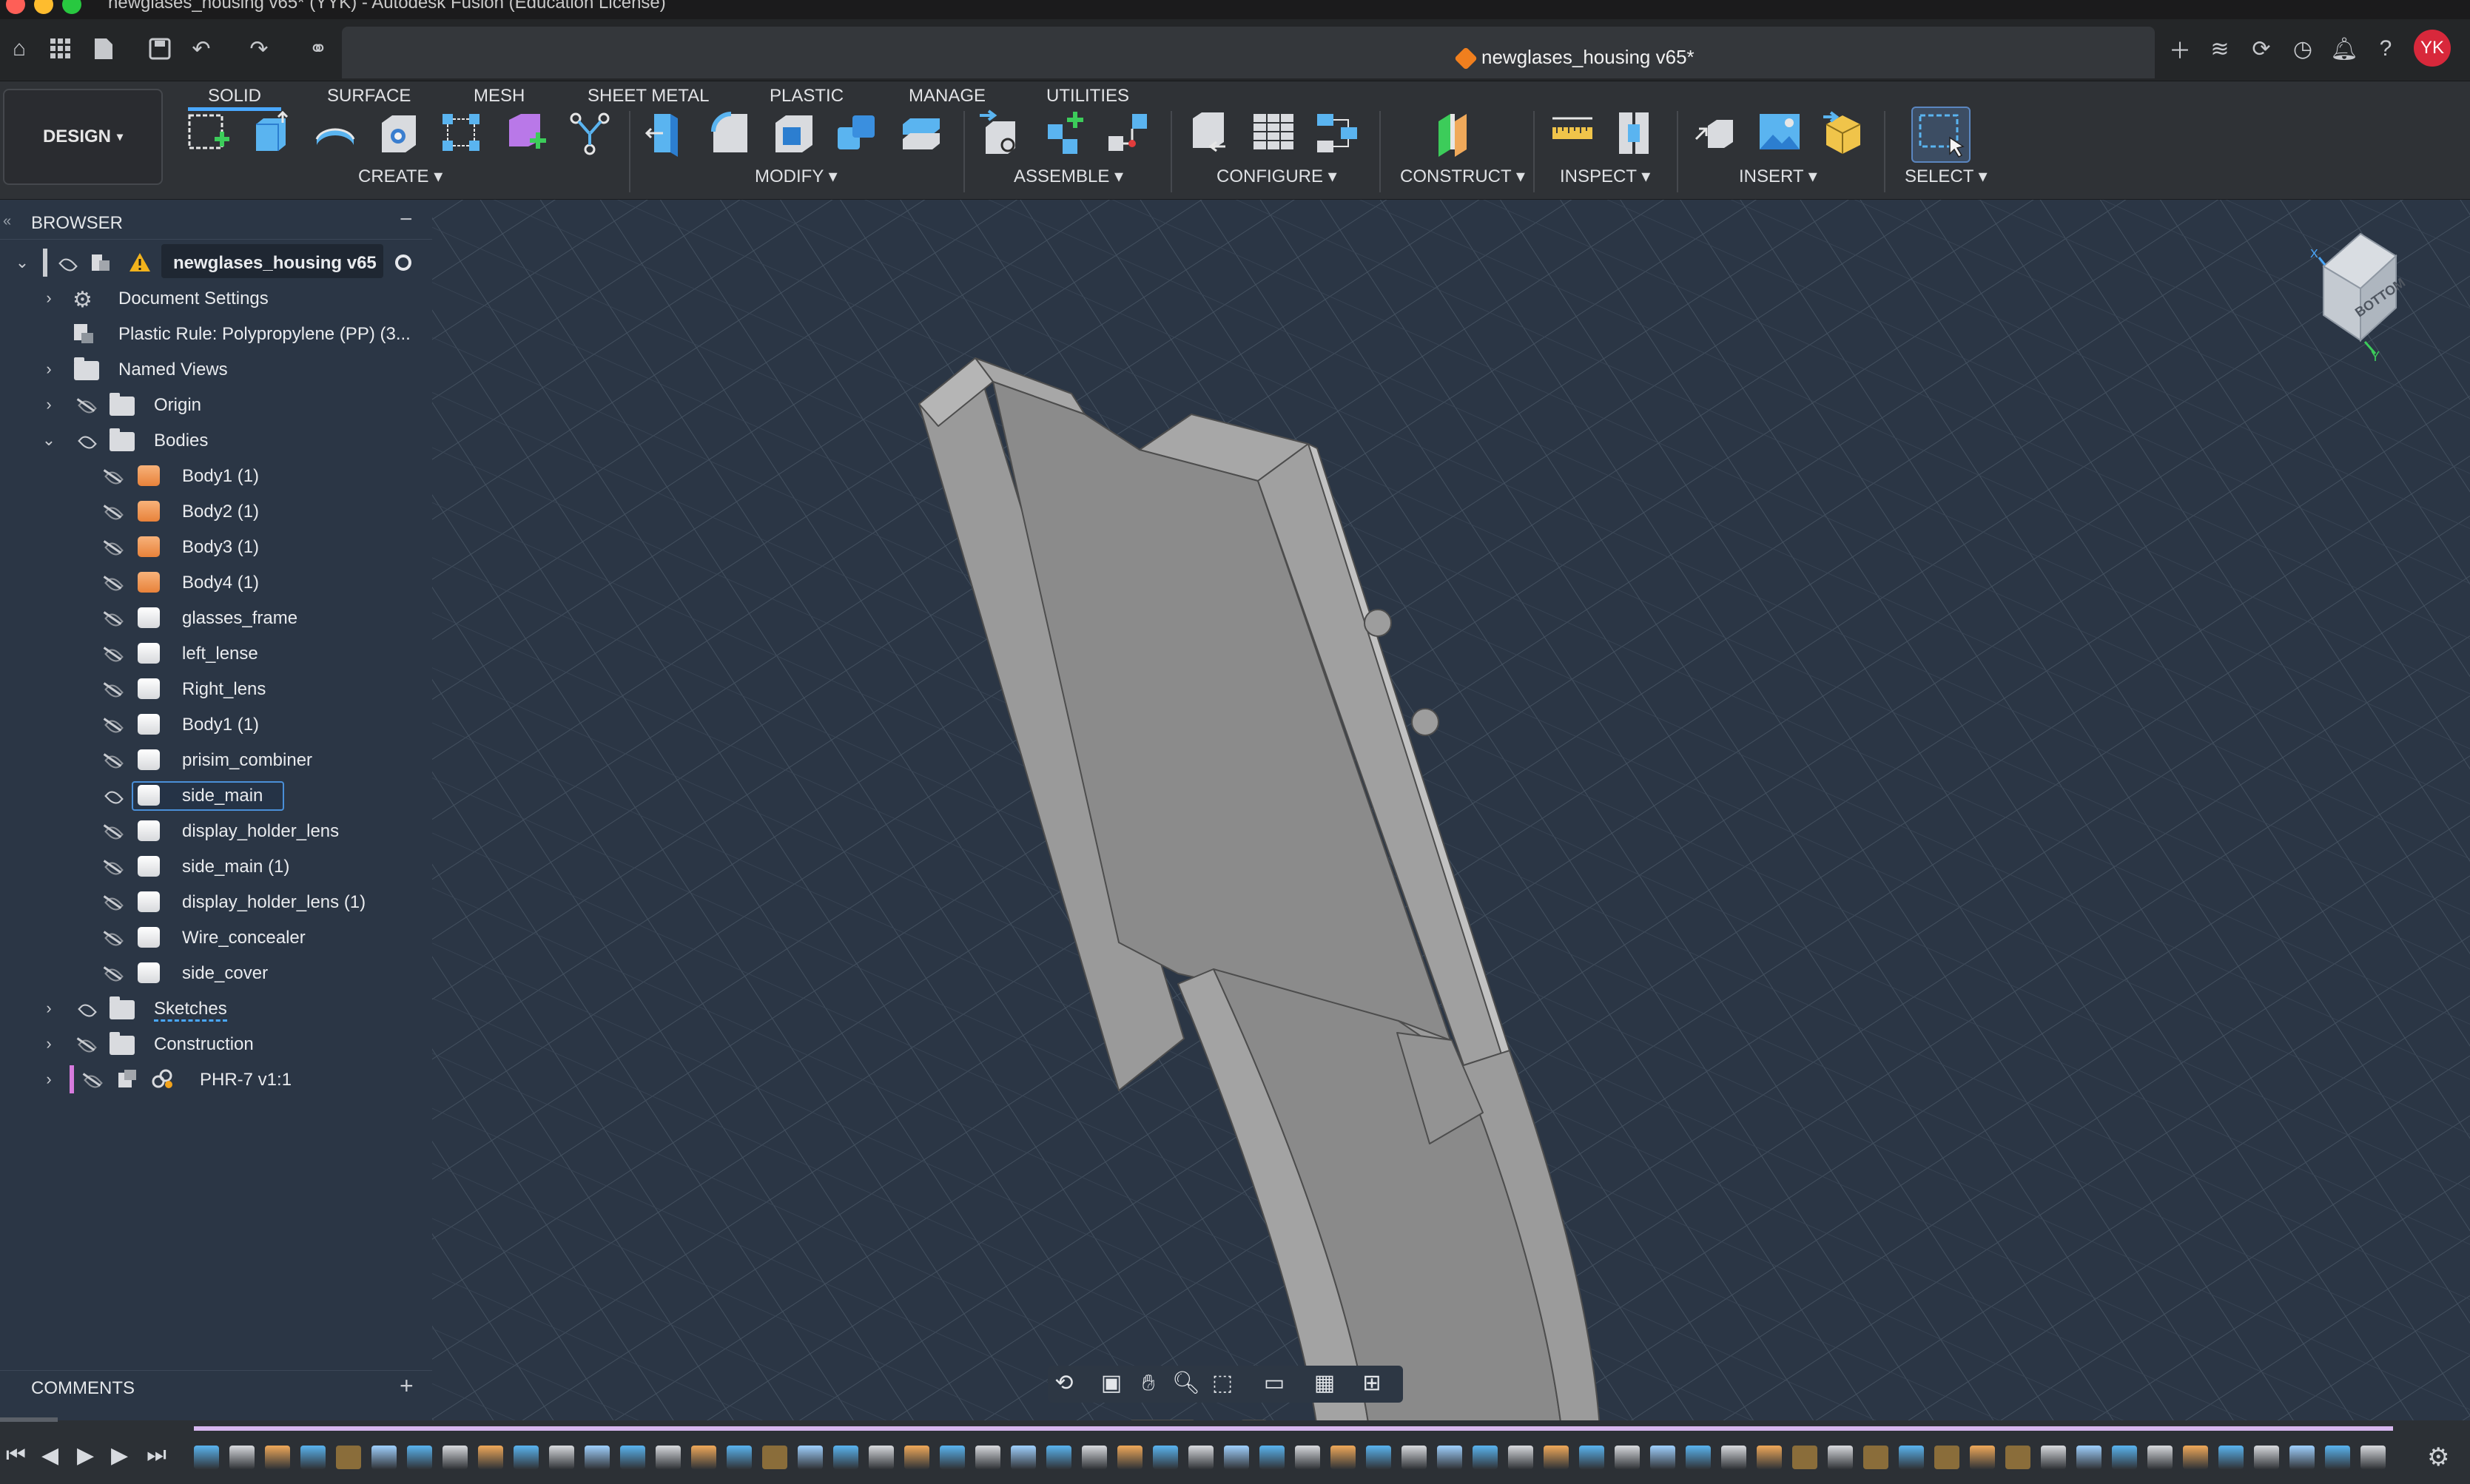  I want to click on measure-icon, so click(1572, 133).